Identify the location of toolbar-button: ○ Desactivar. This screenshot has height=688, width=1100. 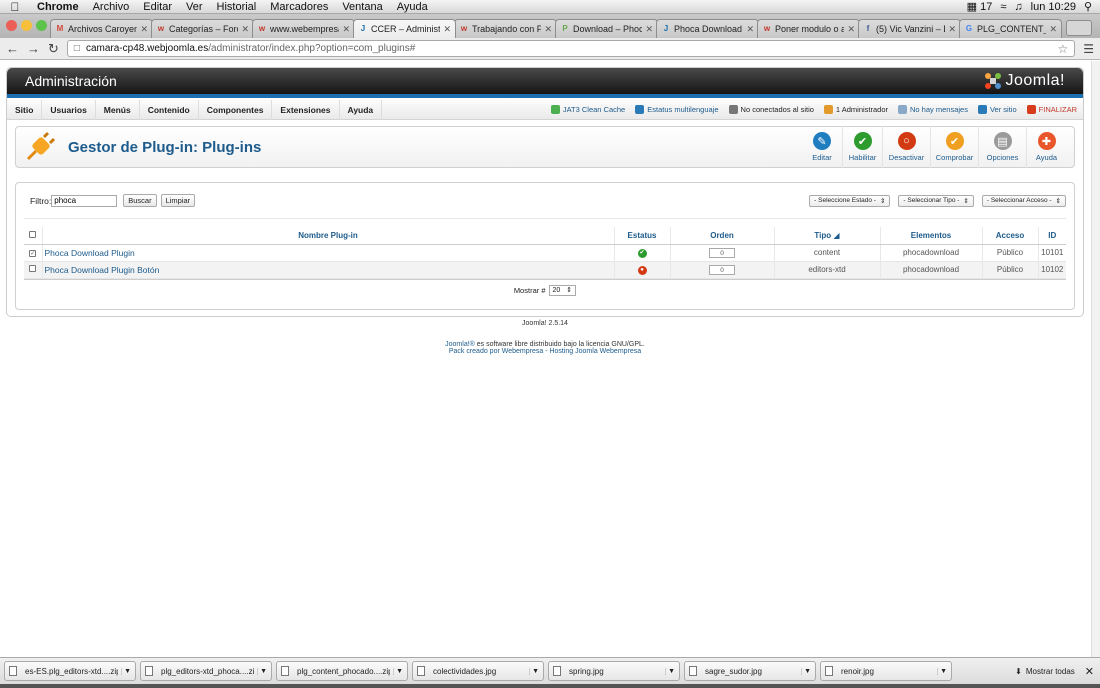
(906, 147).